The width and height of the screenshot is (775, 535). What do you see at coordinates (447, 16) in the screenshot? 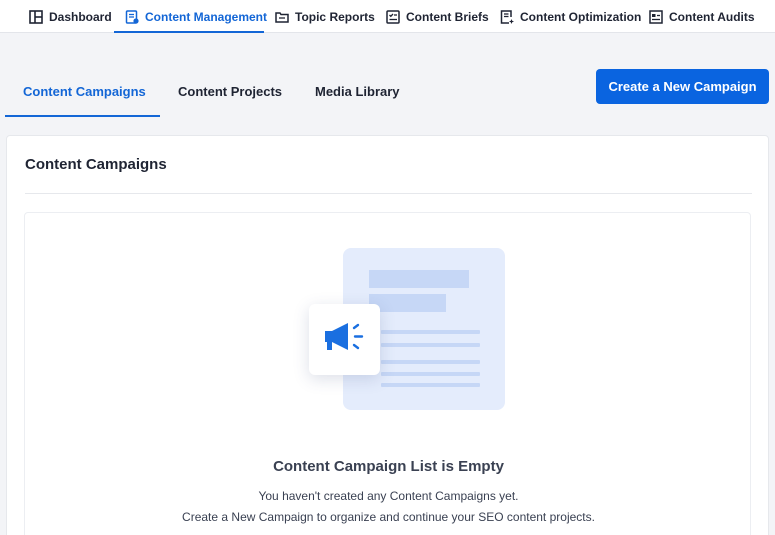
I see `nav-content-briefs-label: Content Briefs` at bounding box center [447, 16].